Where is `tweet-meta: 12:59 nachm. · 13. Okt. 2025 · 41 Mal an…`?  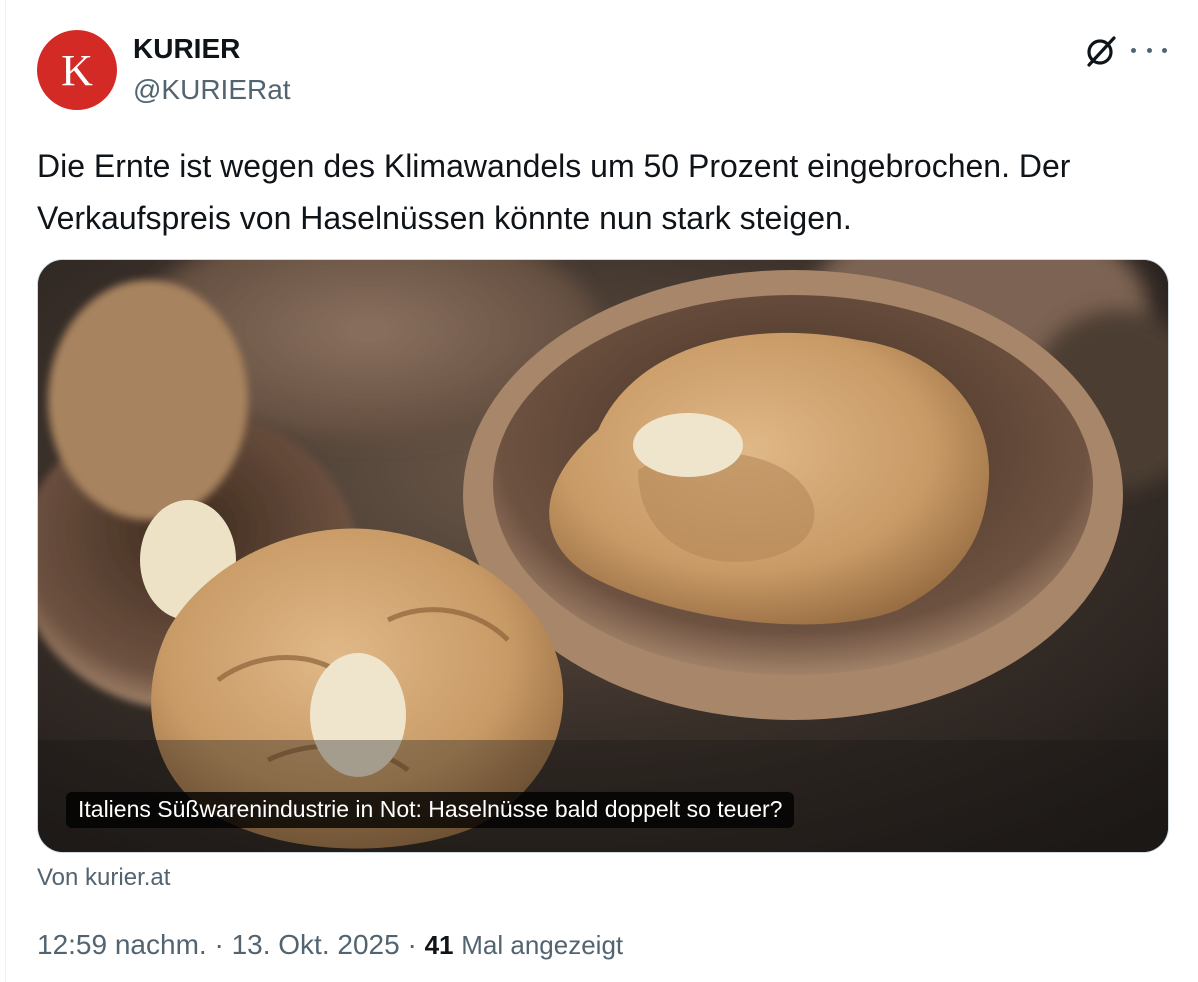
tweet-meta: 12:59 nachm. · 13. Okt. 2025 · 41 Mal an… is located at coordinates (330, 945).